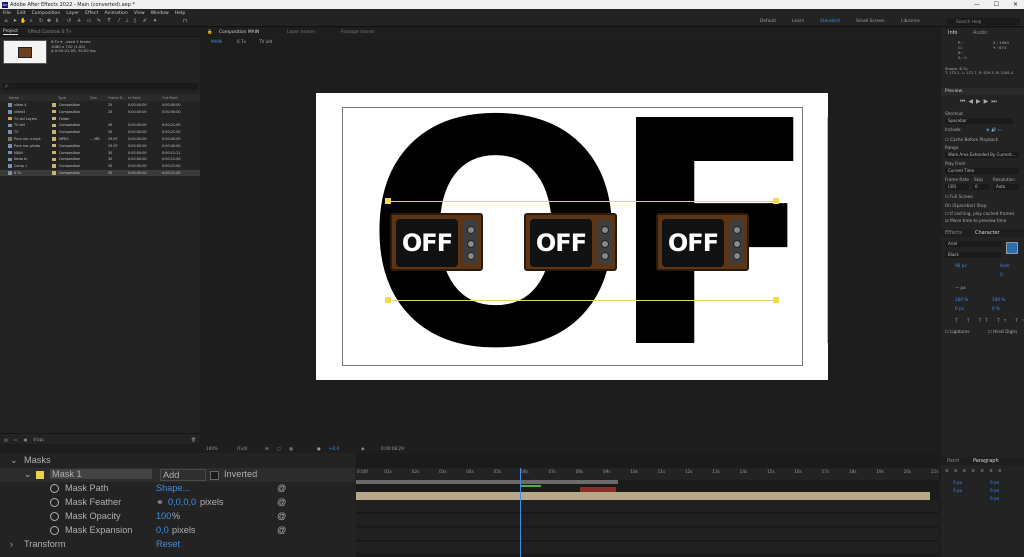  Describe the element at coordinates (982, 171) in the screenshot. I see `play-from-dropdown: Current Time` at that location.